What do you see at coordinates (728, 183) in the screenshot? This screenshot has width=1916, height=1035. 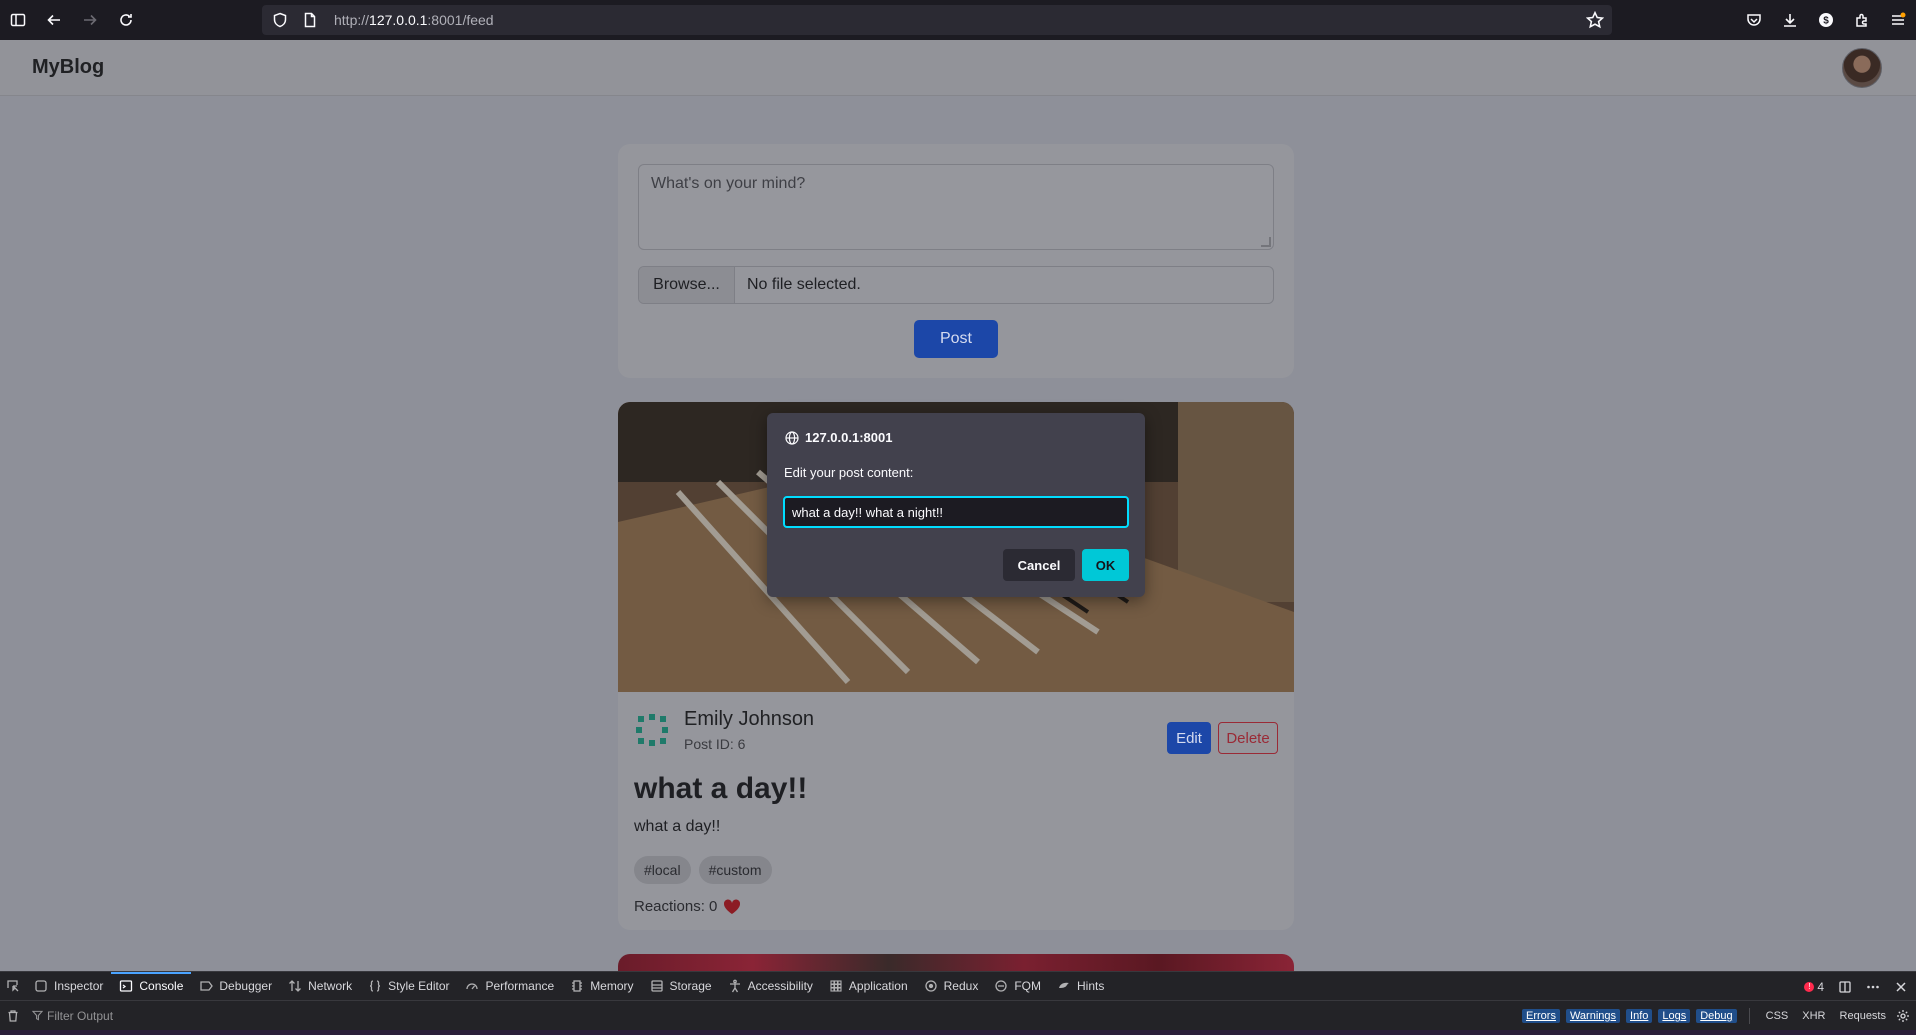 I see `textarea-placeholder: What's on your mind?` at bounding box center [728, 183].